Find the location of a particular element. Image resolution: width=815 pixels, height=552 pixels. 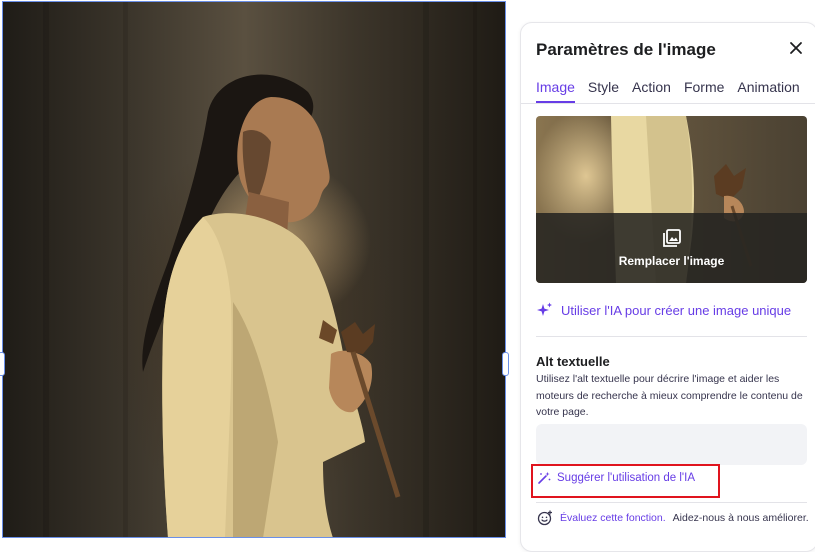

image-thumbnail: Remplacer l'image is located at coordinates (671, 199).